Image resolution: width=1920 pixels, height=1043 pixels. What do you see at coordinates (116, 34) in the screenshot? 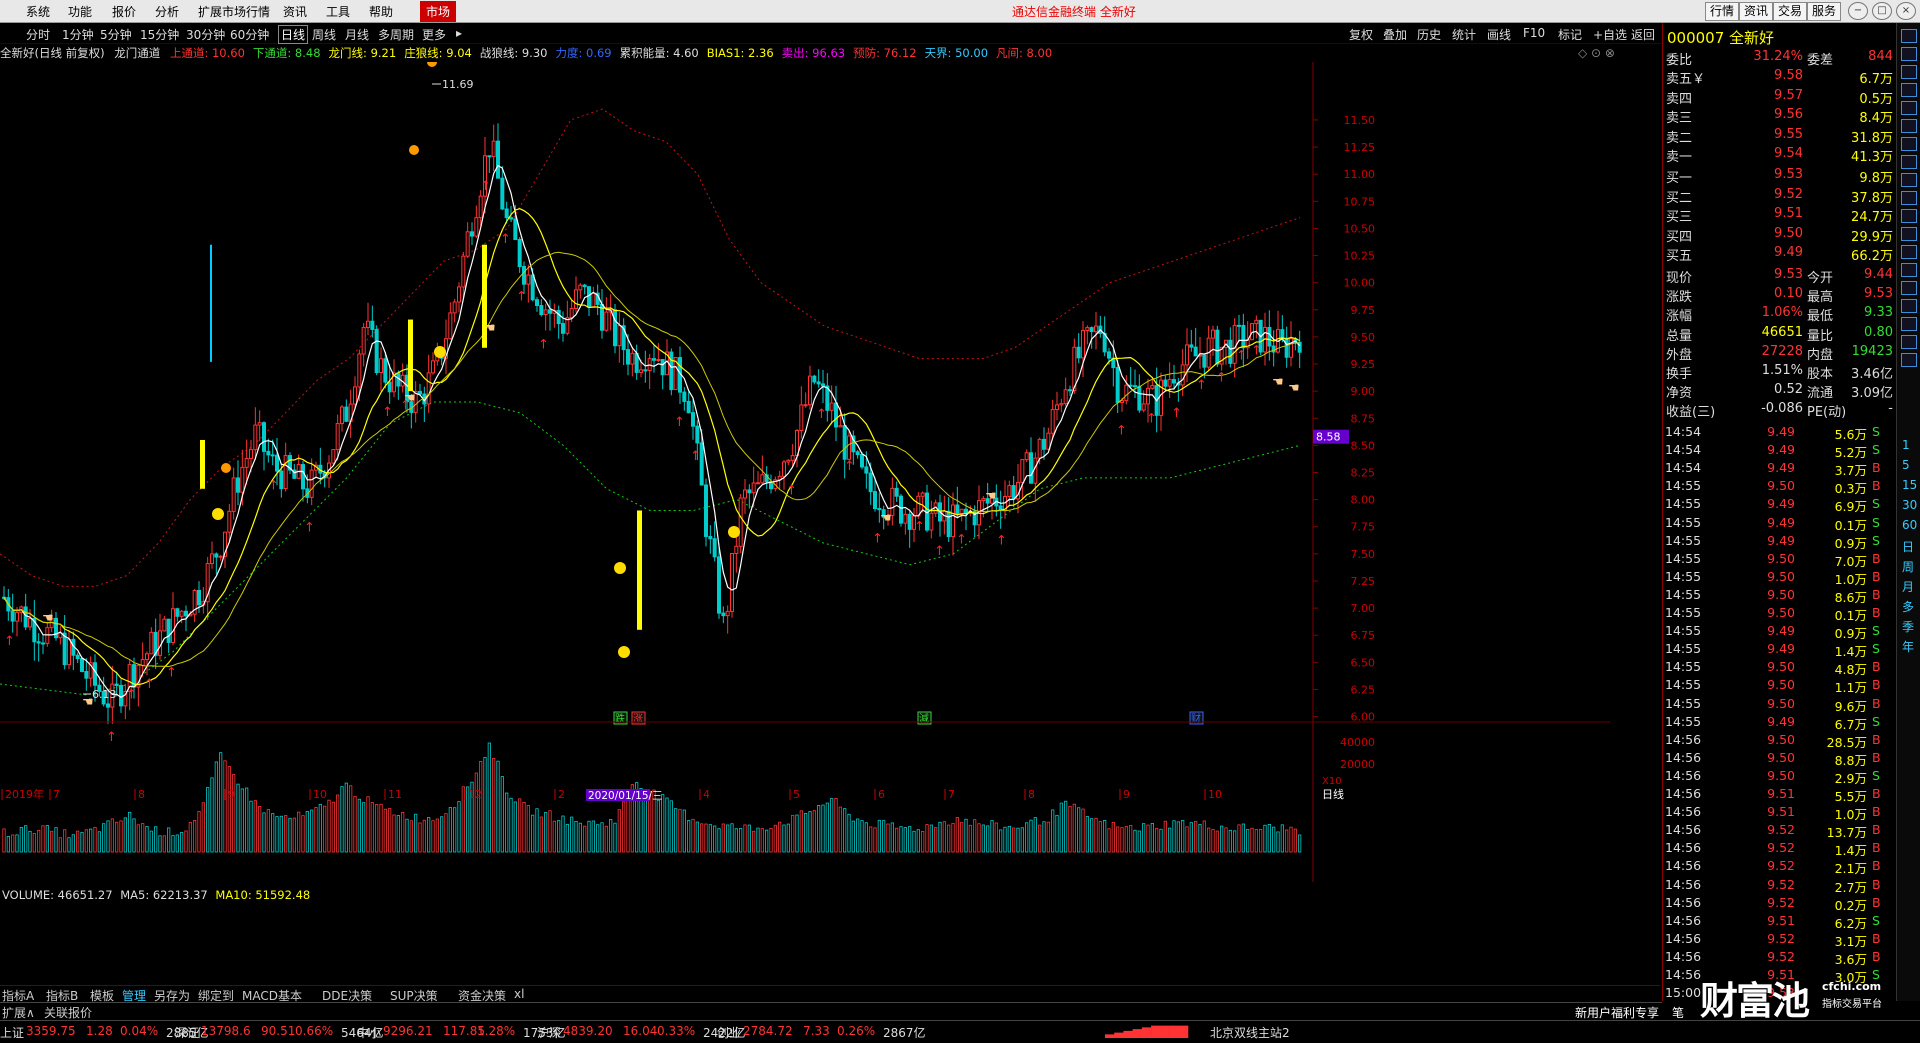
I see `period-5min: 5分钟` at bounding box center [116, 34].